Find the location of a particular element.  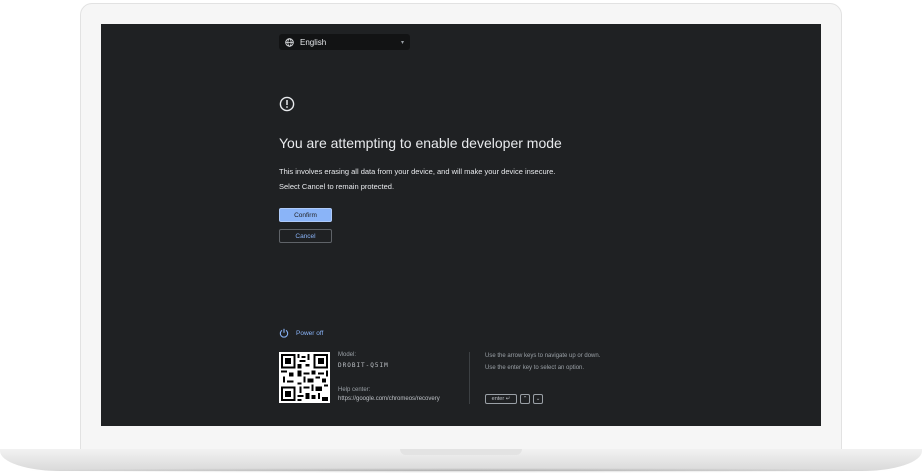

qr-code is located at coordinates (304, 377).